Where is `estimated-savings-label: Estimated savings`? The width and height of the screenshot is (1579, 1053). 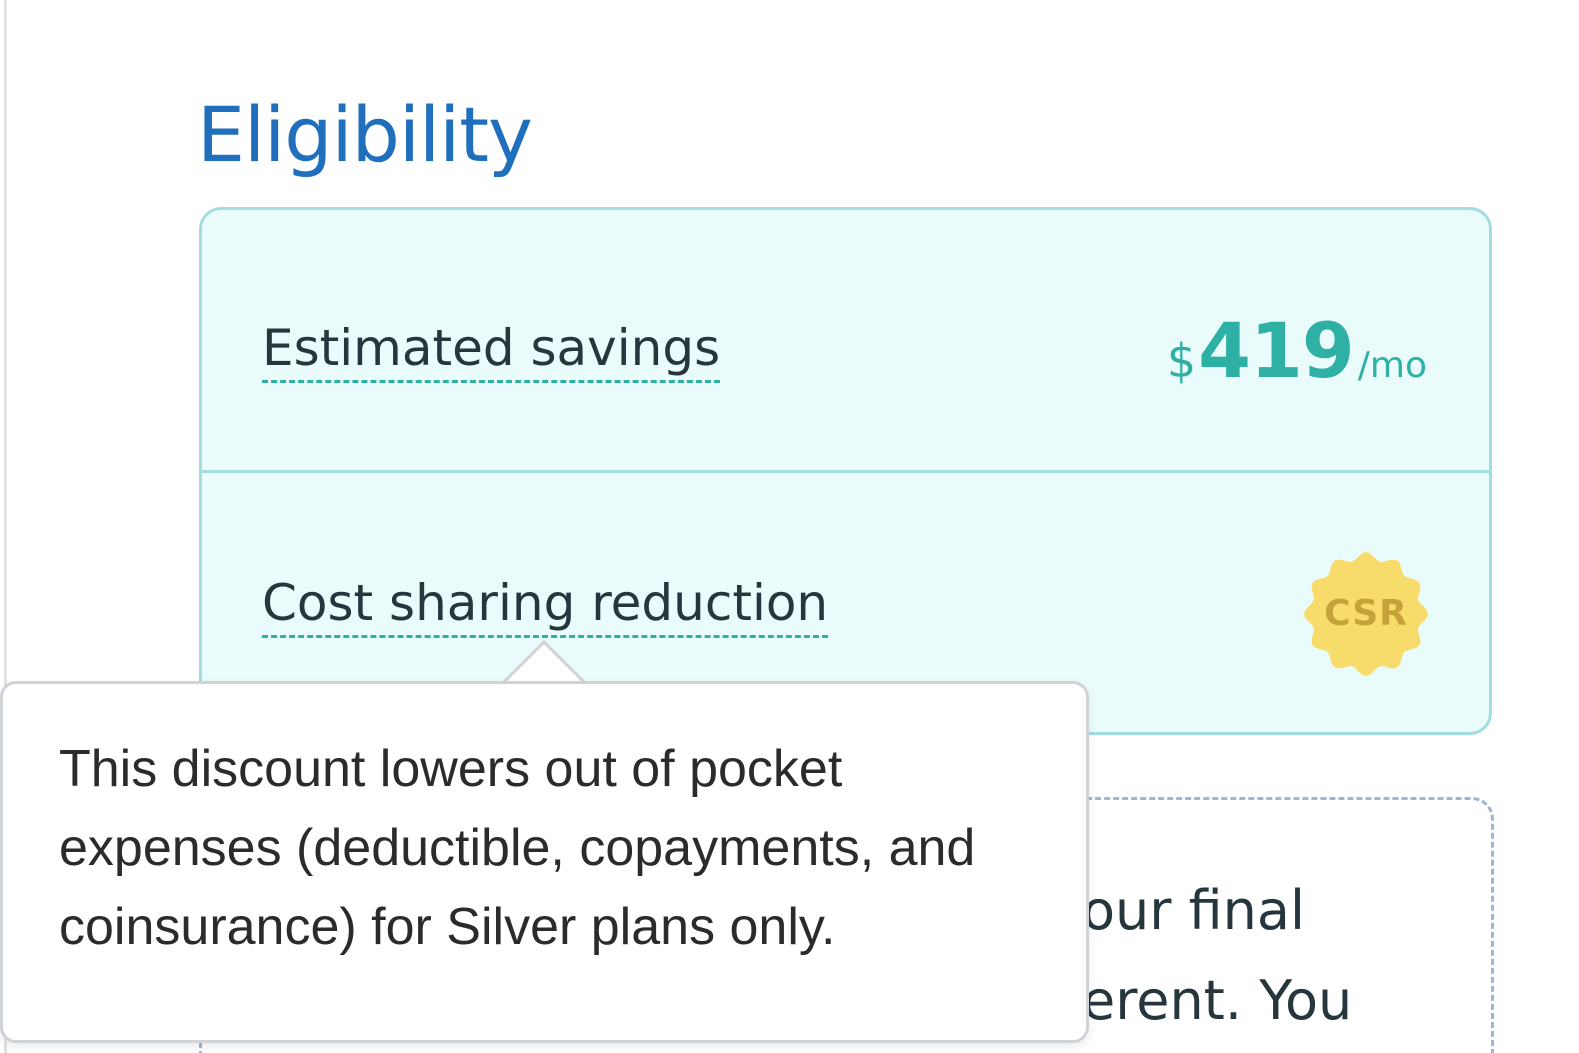
estimated-savings-label: Estimated savings is located at coordinates (491, 350).